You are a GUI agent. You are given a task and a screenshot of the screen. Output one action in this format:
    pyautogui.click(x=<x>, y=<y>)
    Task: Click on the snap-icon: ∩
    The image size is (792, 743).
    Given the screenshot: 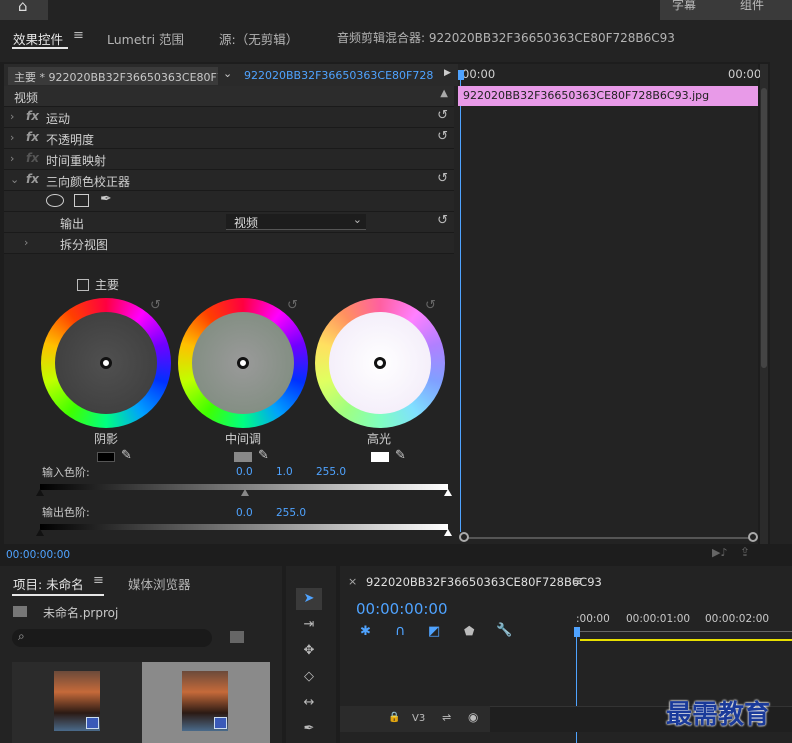 What is the action you would take?
    pyautogui.click(x=400, y=631)
    